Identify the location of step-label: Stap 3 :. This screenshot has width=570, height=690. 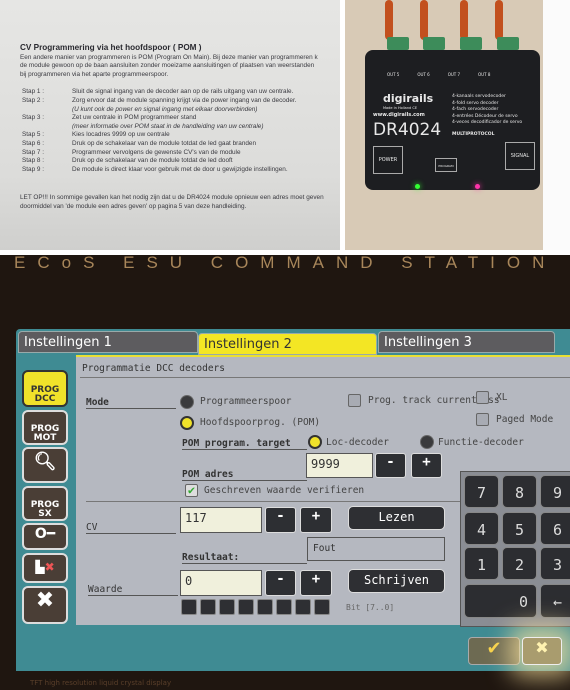
(33, 118).